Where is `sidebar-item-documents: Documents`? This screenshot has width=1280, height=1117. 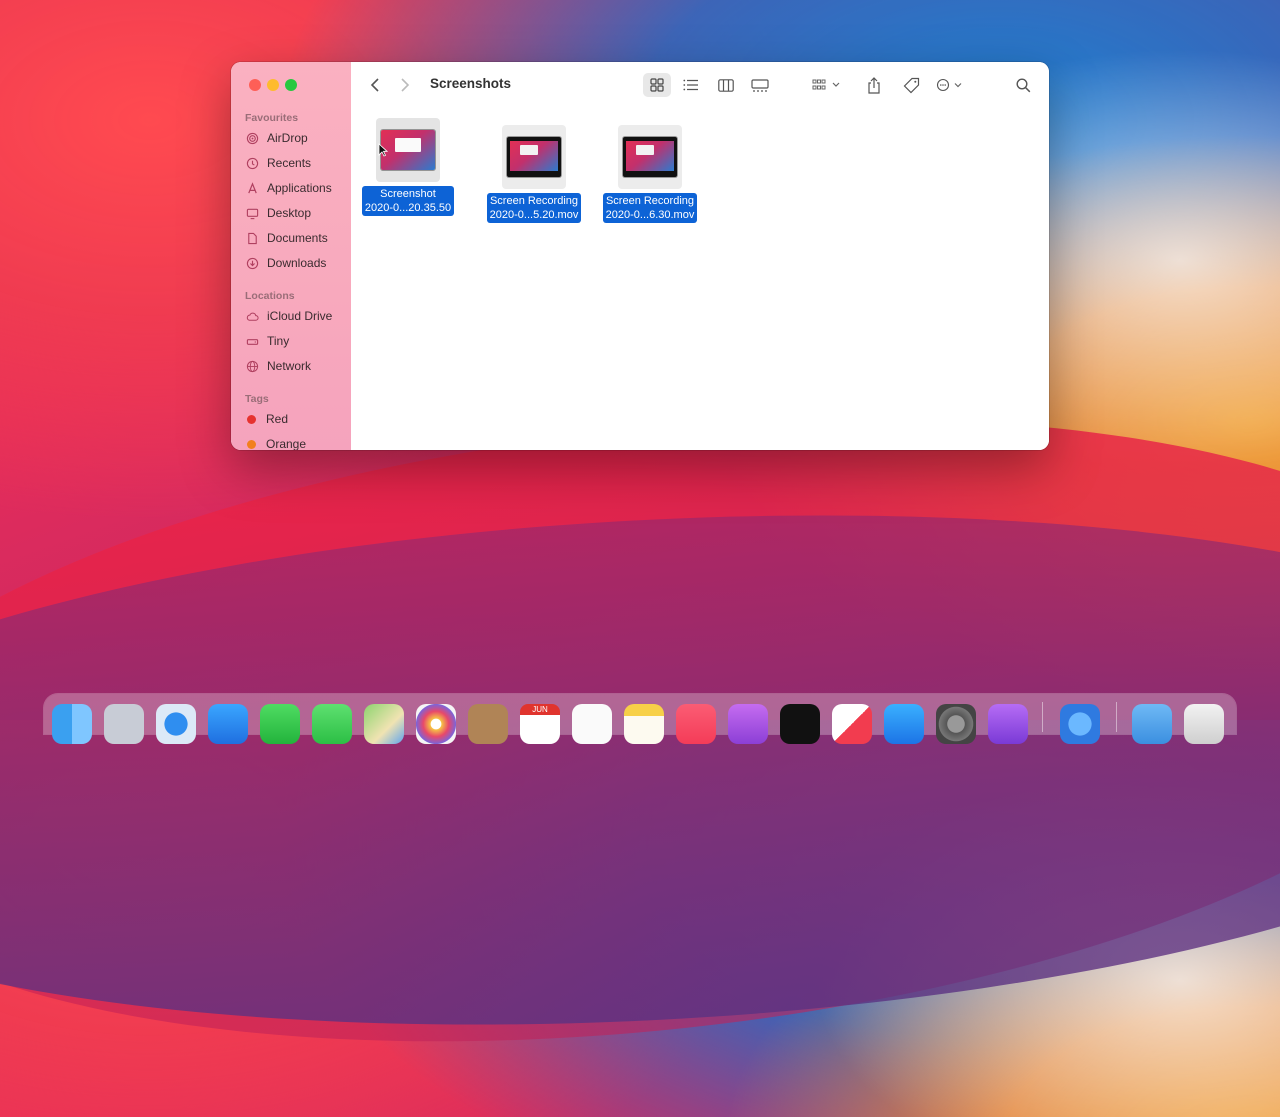
sidebar-item-documents: Documents is located at coordinates (297, 238).